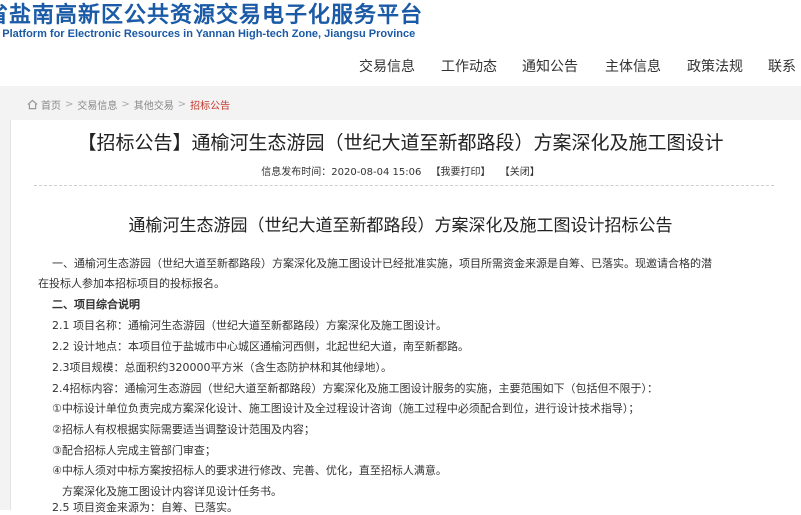 The height and width of the screenshot is (515, 801). What do you see at coordinates (154, 104) in the screenshot?
I see `breadcrumb-other-trading: 其他交易` at bounding box center [154, 104].